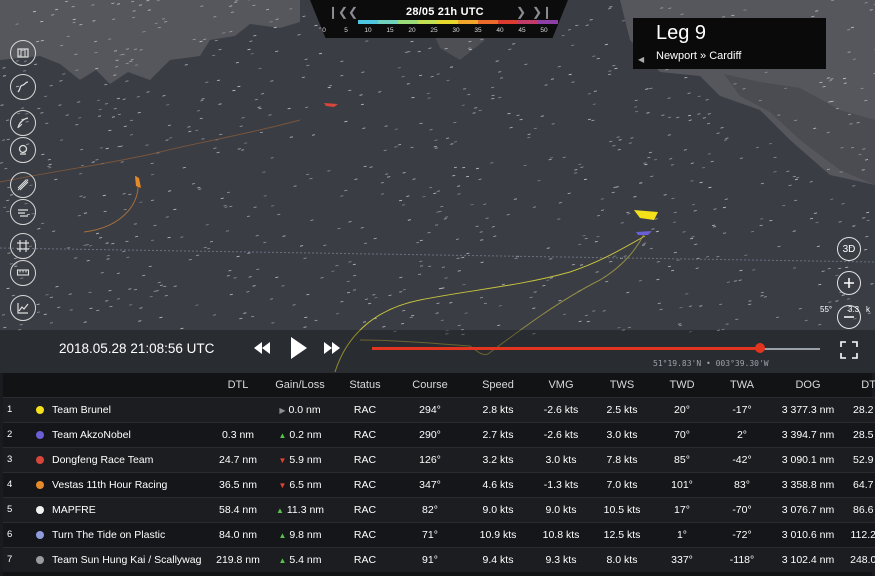 The width and height of the screenshot is (875, 576). I want to click on wind-scale-label: 45, so click(522, 30).